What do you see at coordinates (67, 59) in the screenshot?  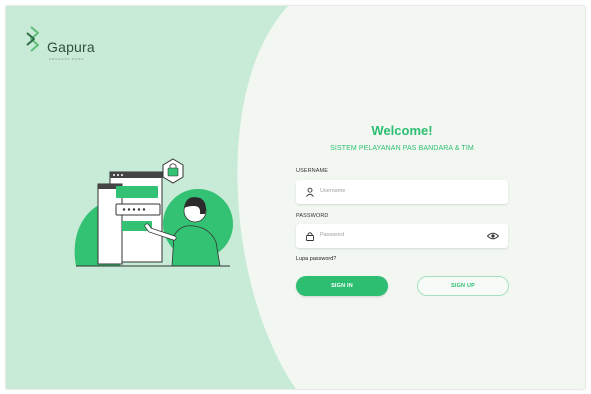 I see `brand-tagline: ANGKASA PURA` at bounding box center [67, 59].